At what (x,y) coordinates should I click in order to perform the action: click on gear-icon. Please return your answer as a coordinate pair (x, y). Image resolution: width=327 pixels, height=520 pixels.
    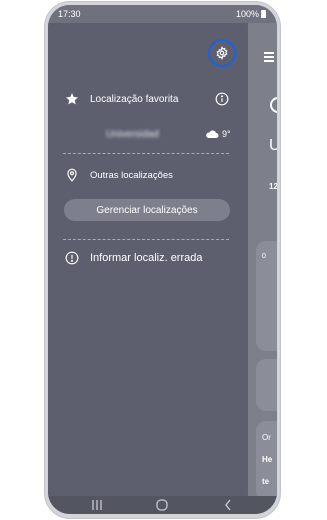
    Looking at the image, I should click on (222, 53).